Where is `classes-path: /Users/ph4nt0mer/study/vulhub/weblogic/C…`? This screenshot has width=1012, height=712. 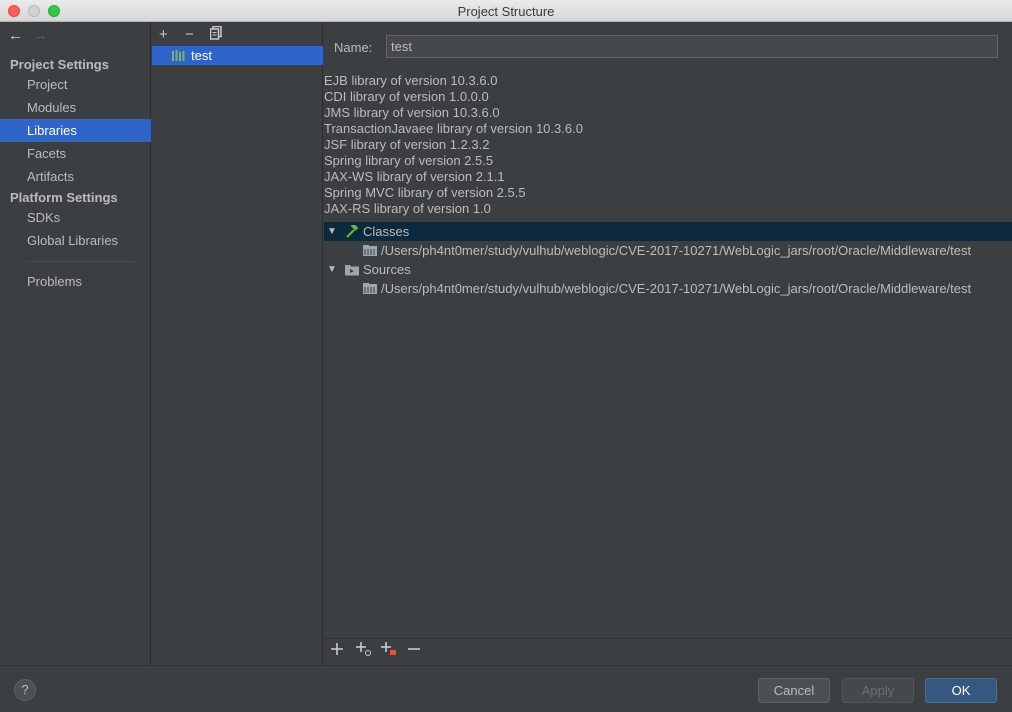 classes-path: /Users/ph4nt0mer/study/vulhub/weblogic/C… is located at coordinates (676, 250).